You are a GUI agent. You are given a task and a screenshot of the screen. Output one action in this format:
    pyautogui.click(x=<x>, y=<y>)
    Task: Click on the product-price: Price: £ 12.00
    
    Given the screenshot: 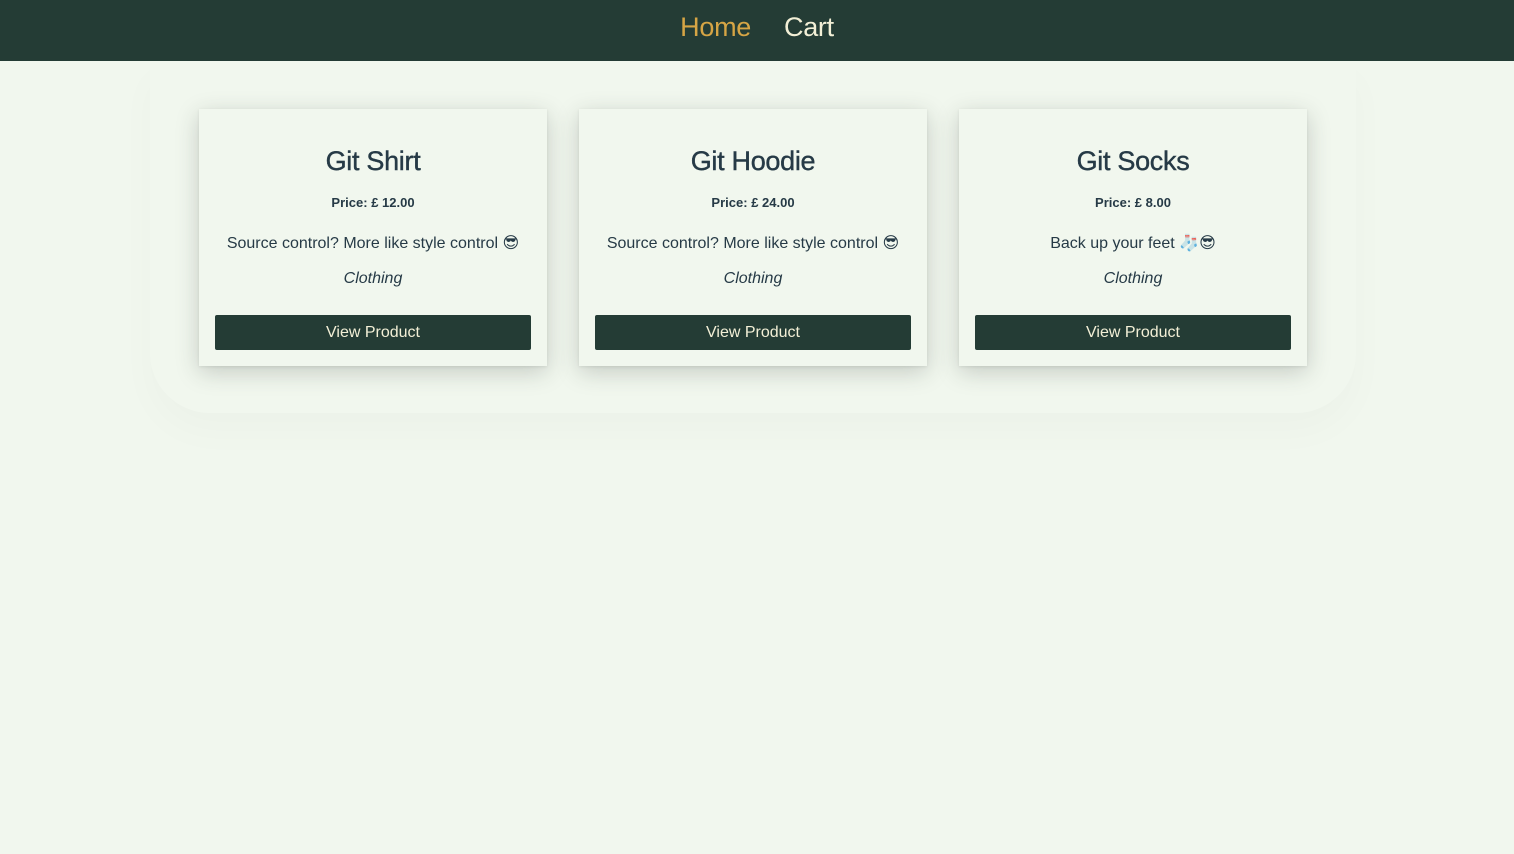 What is the action you would take?
    pyautogui.click(x=373, y=203)
    